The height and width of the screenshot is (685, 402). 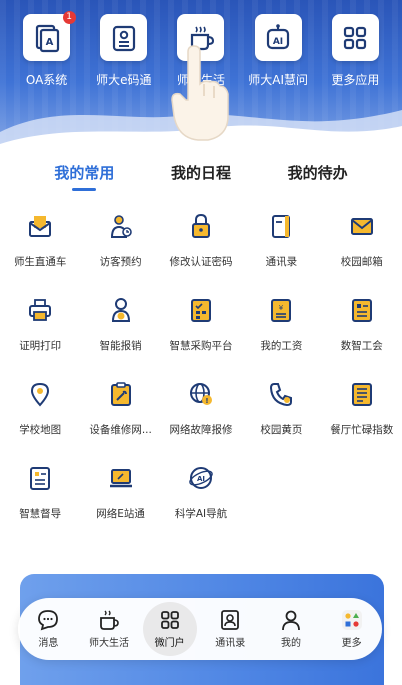 I want to click on app-label: 学校地图, so click(x=40, y=430).